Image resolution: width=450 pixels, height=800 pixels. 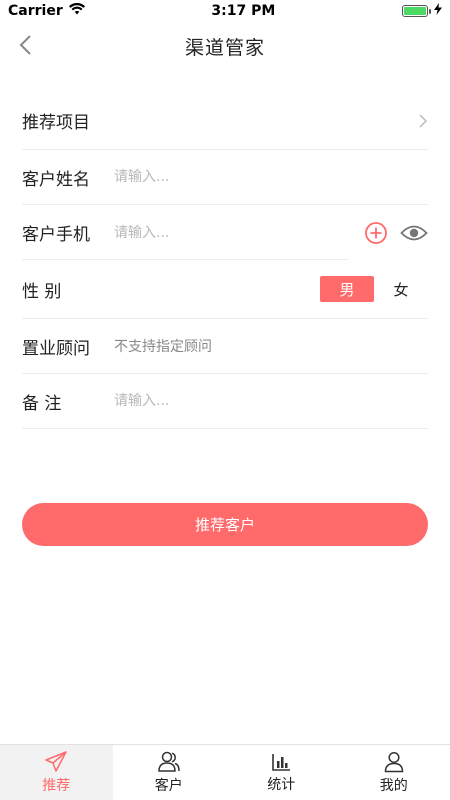 I want to click on project-label: 推荐项目, so click(x=56, y=123).